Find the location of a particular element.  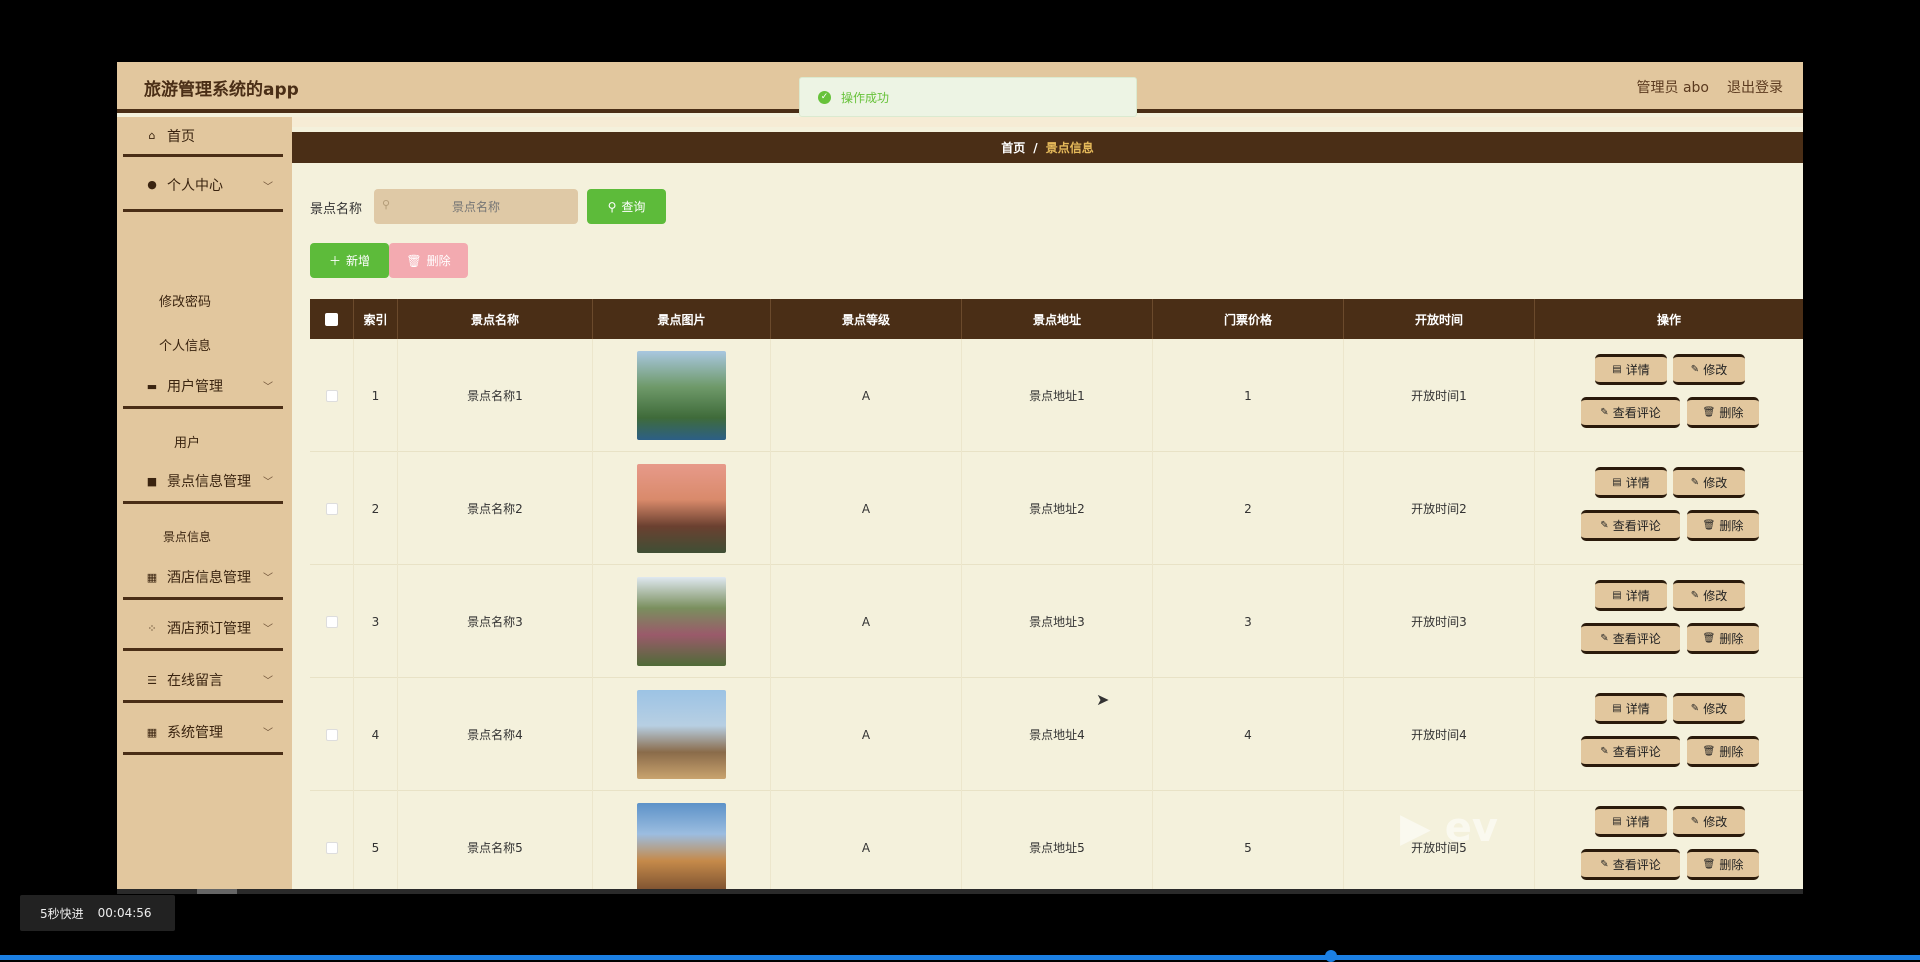

column-header: 门票价格 is located at coordinates (1248, 319).